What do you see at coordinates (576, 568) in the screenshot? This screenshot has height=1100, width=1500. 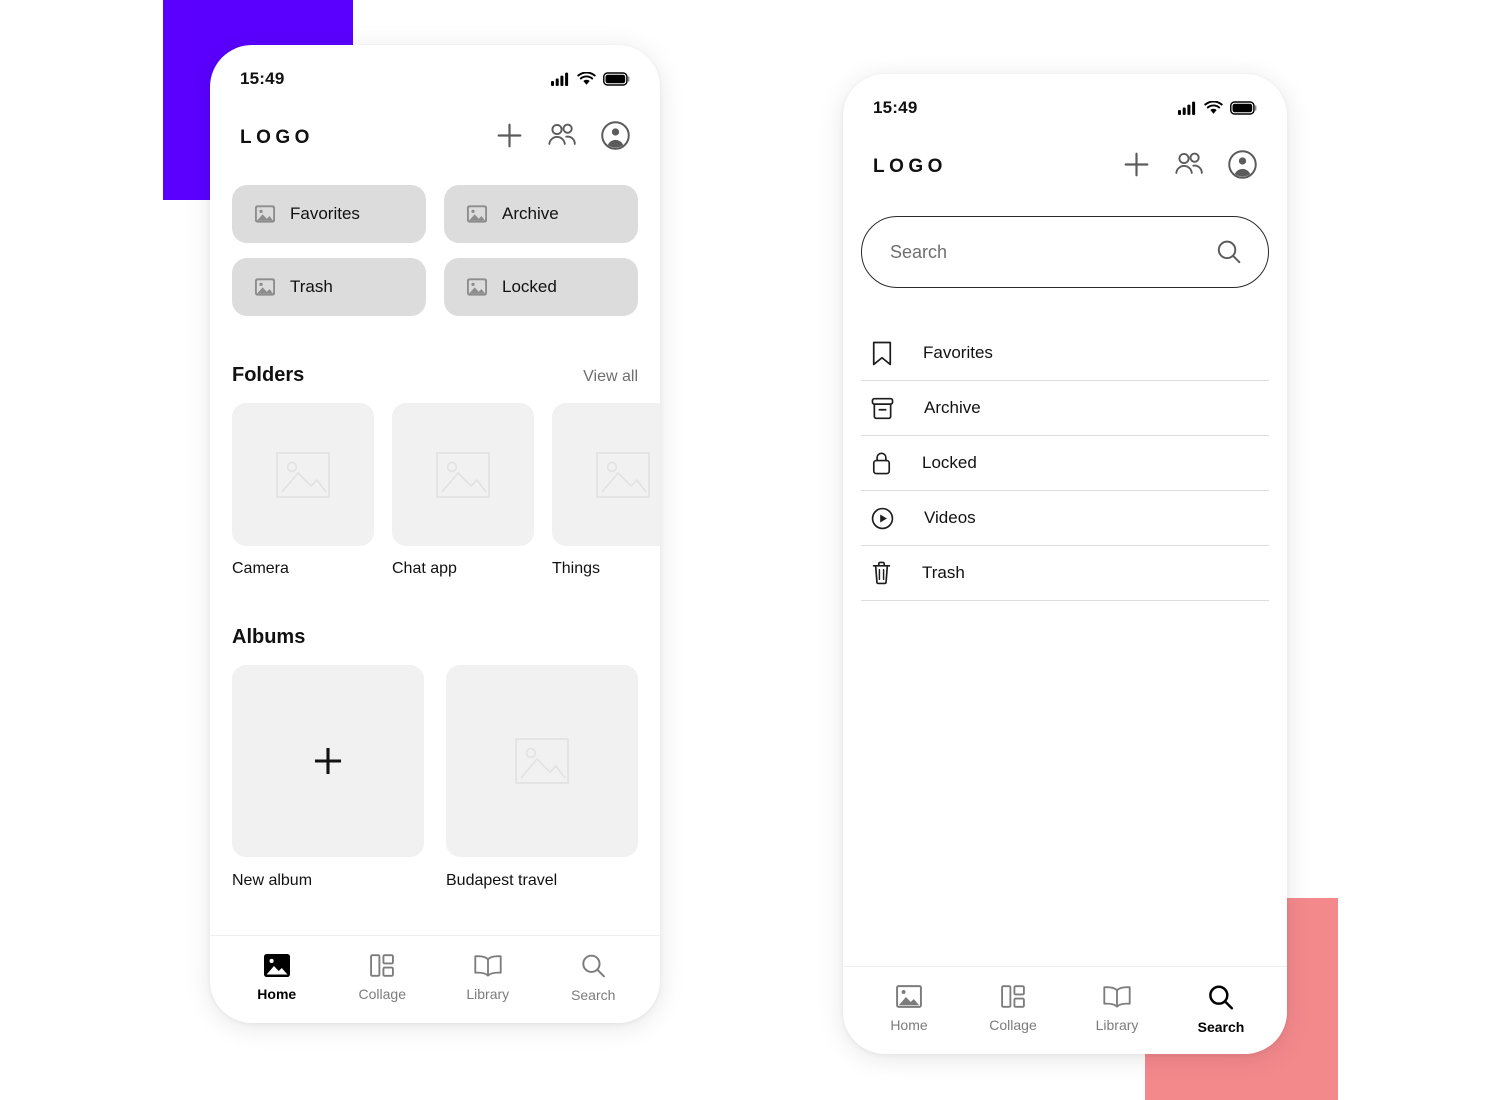 I see `folder-name: Things` at bounding box center [576, 568].